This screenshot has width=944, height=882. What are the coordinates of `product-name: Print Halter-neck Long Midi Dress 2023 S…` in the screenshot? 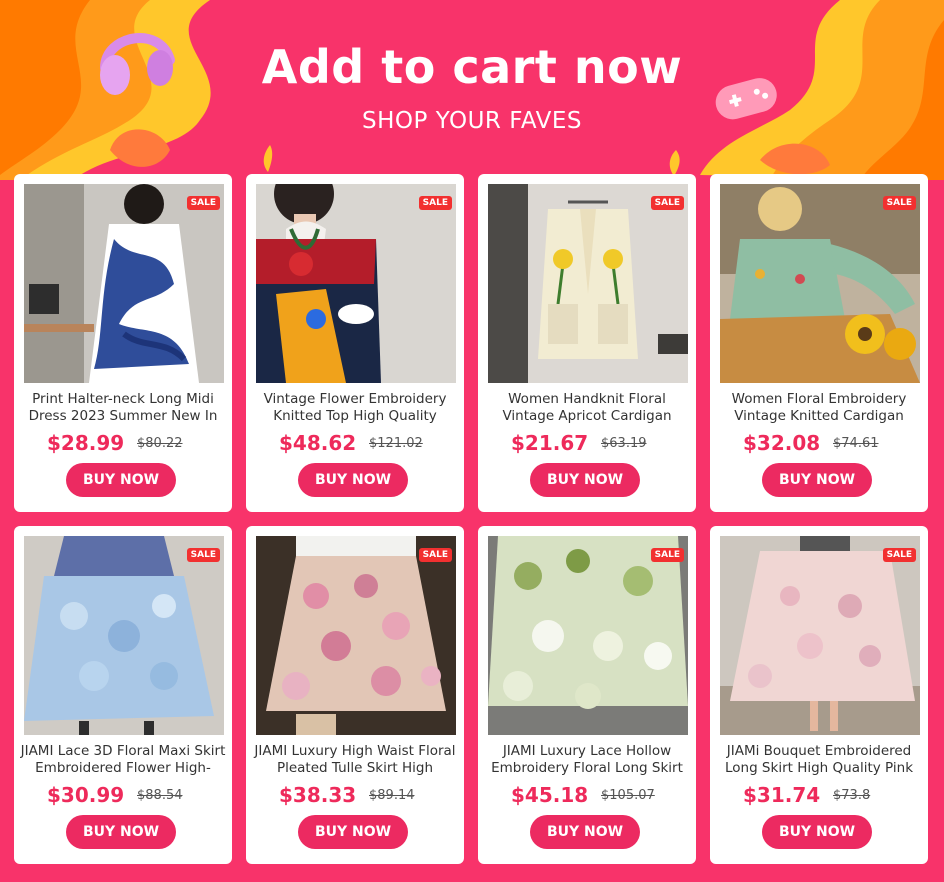 It's located at (123, 409).